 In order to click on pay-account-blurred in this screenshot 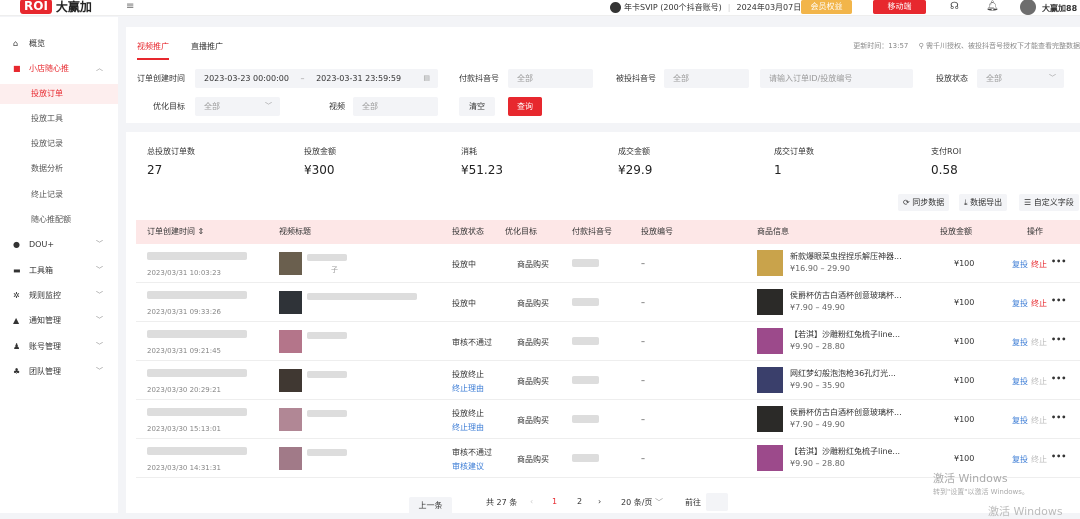, I will do `click(585, 263)`.